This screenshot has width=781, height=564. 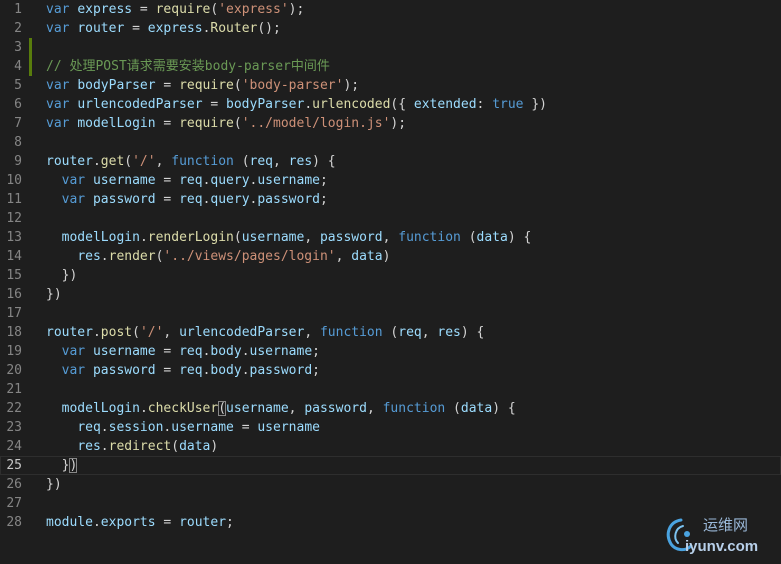 What do you see at coordinates (187, 199) in the screenshot?
I see `line-code: var password = req.query.password;` at bounding box center [187, 199].